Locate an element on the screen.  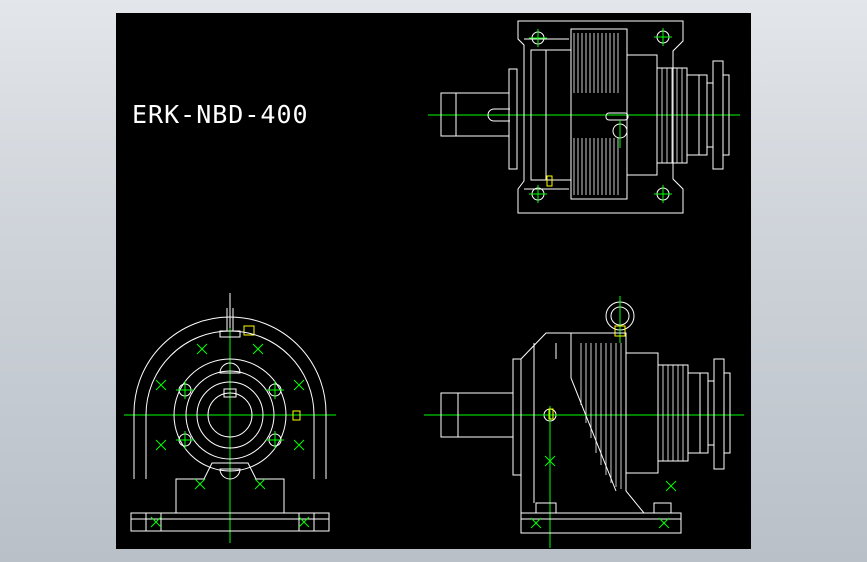
end-view is located at coordinates (230, 418).